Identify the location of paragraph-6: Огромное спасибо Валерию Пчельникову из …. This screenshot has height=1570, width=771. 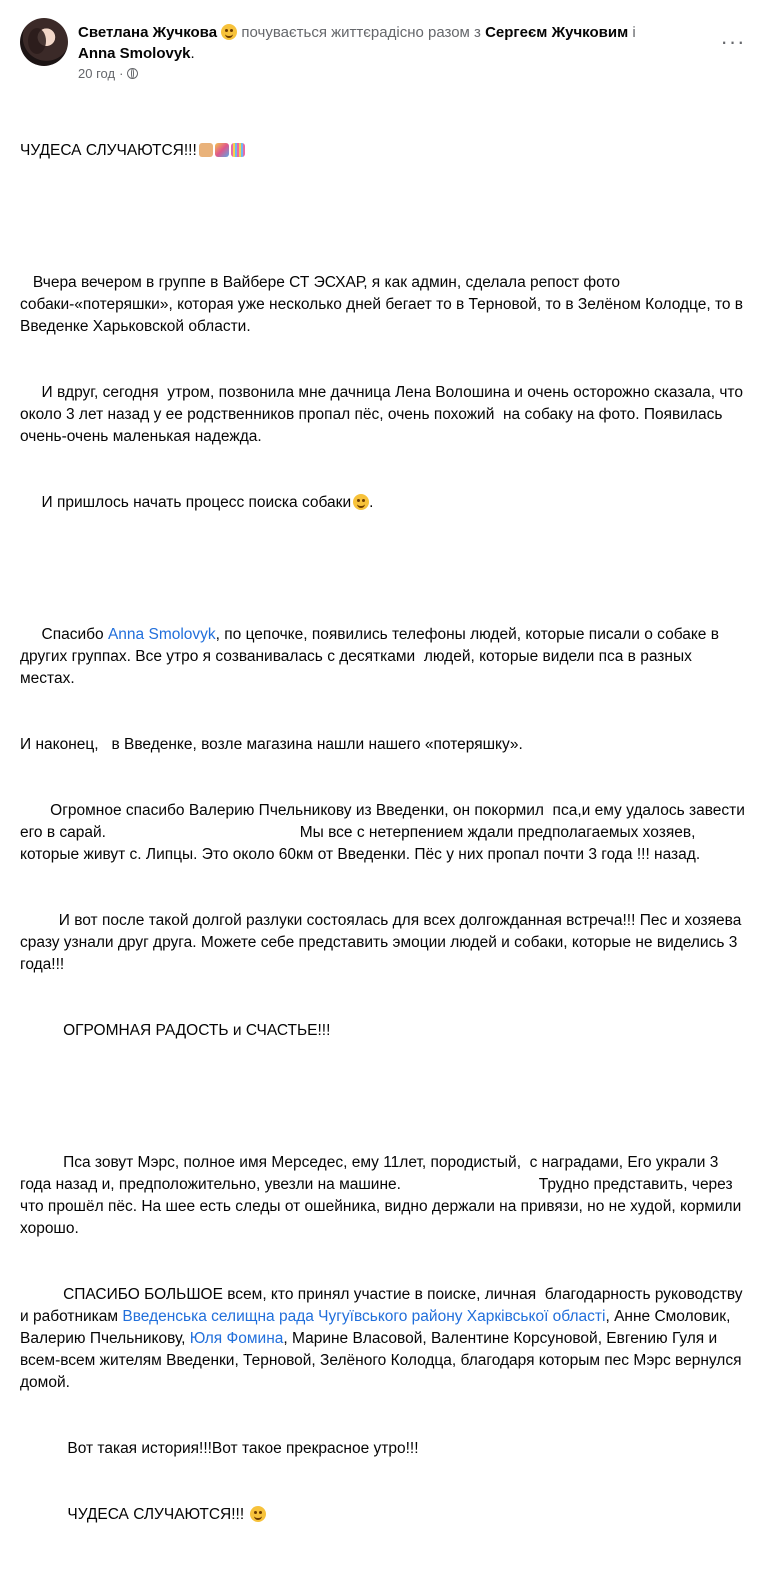
(387, 832).